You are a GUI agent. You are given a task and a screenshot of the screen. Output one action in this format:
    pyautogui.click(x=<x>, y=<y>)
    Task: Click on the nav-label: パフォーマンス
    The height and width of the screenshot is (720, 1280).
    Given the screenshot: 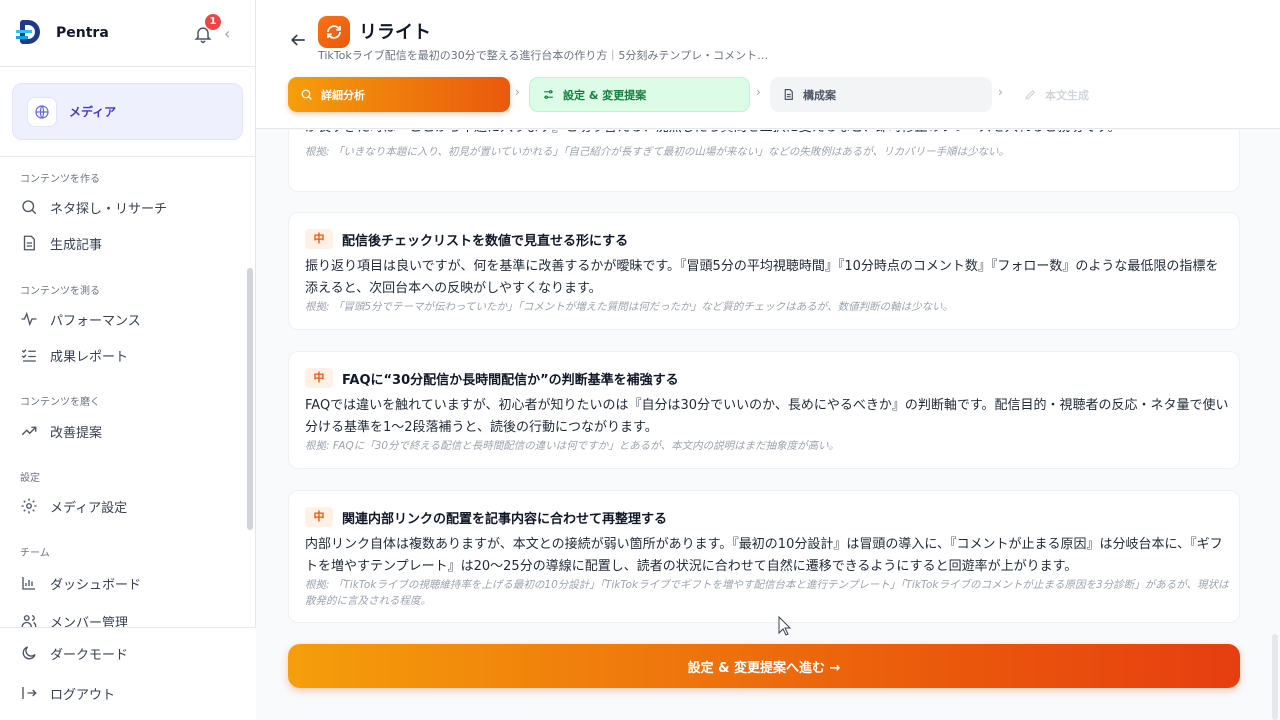 What is the action you would take?
    pyautogui.click(x=95, y=321)
    